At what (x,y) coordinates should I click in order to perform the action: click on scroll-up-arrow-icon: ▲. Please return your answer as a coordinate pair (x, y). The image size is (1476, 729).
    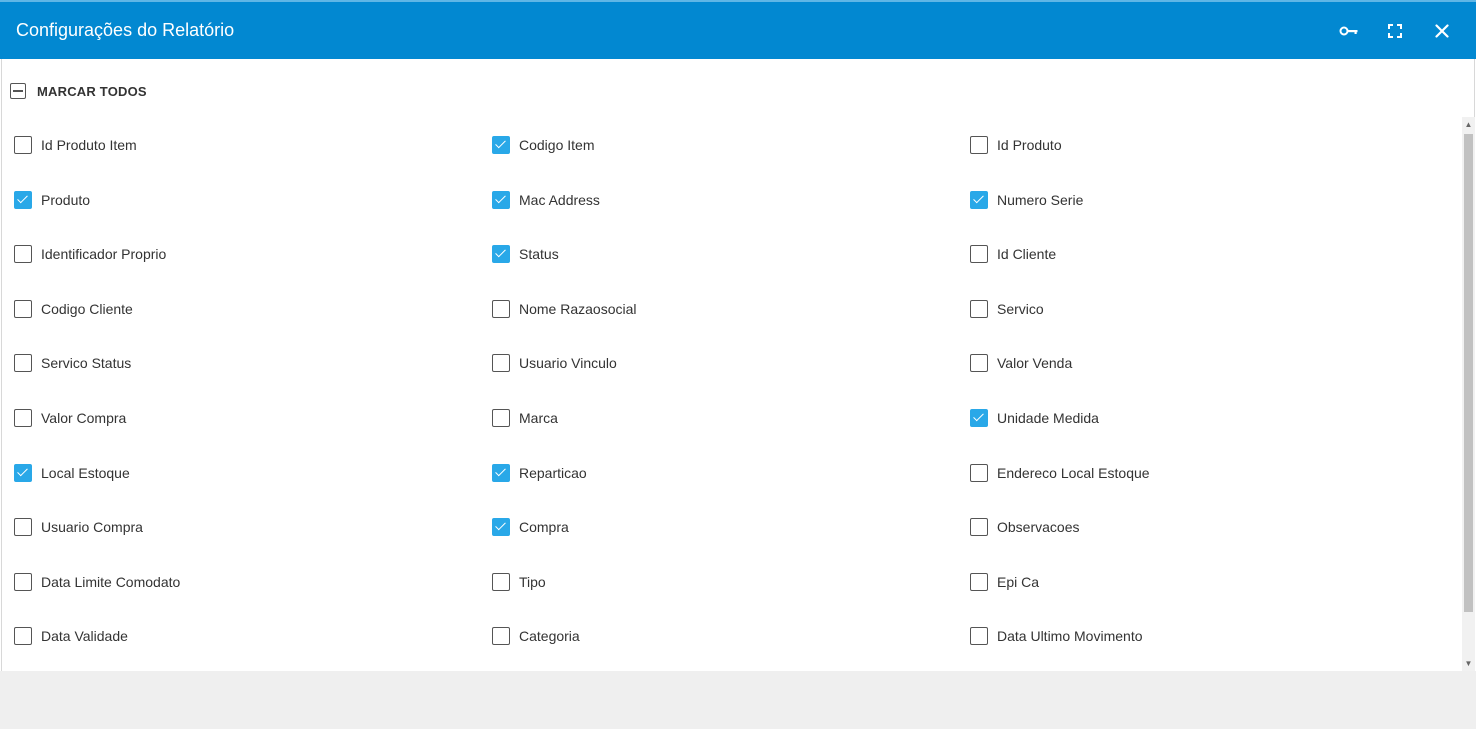
    Looking at the image, I should click on (1468, 124).